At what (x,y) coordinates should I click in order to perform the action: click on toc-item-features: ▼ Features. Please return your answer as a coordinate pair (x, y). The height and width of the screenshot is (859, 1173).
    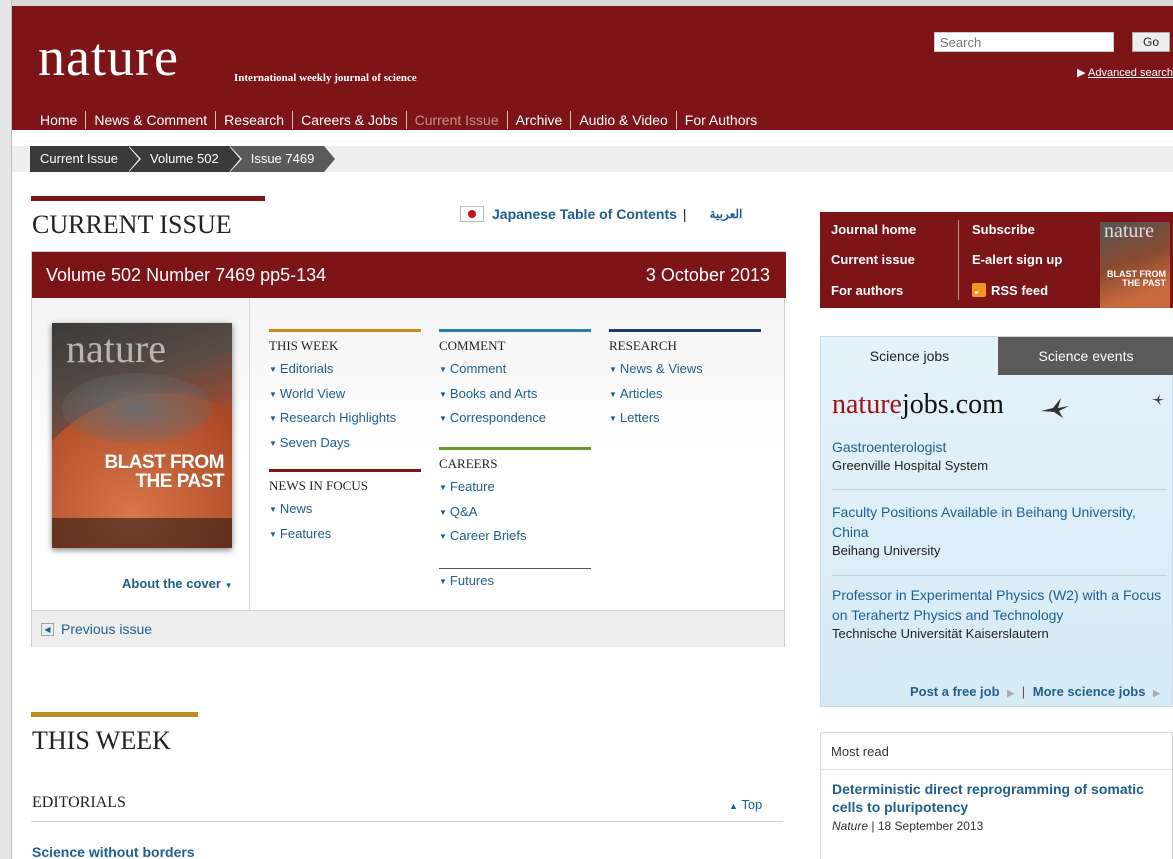
    Looking at the image, I should click on (345, 535).